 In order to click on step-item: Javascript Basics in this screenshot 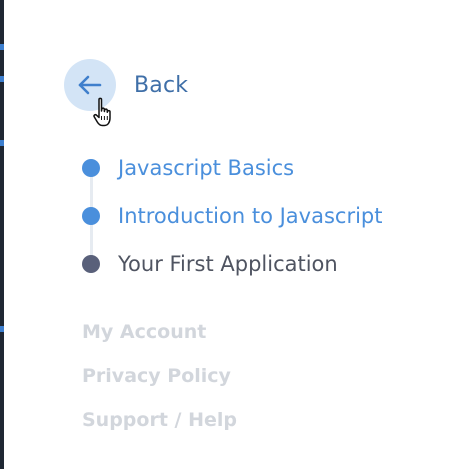, I will do `click(188, 168)`.